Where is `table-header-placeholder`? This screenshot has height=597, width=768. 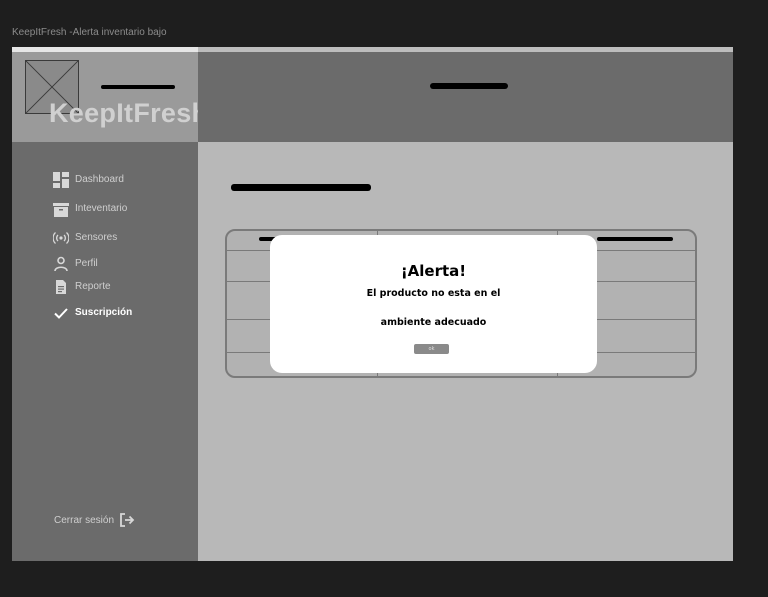 table-header-placeholder is located at coordinates (635, 239).